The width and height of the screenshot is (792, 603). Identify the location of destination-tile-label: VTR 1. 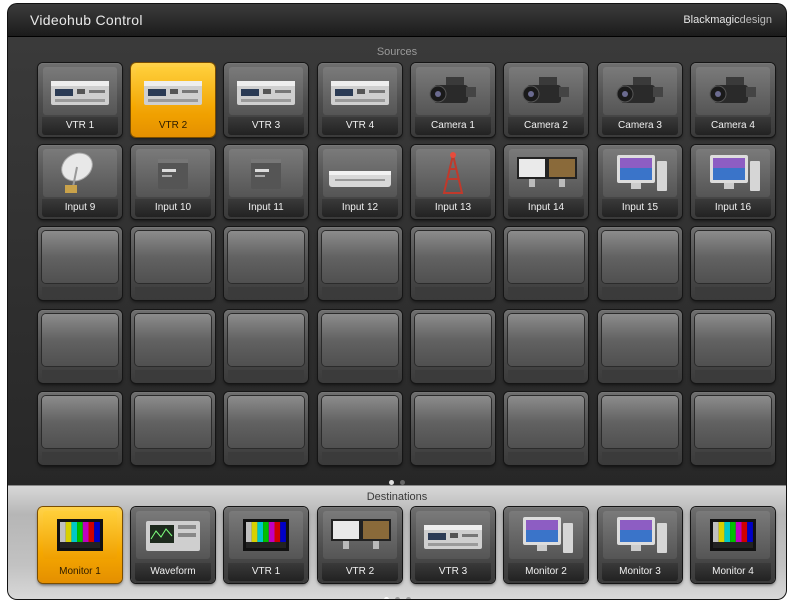
(266, 572).